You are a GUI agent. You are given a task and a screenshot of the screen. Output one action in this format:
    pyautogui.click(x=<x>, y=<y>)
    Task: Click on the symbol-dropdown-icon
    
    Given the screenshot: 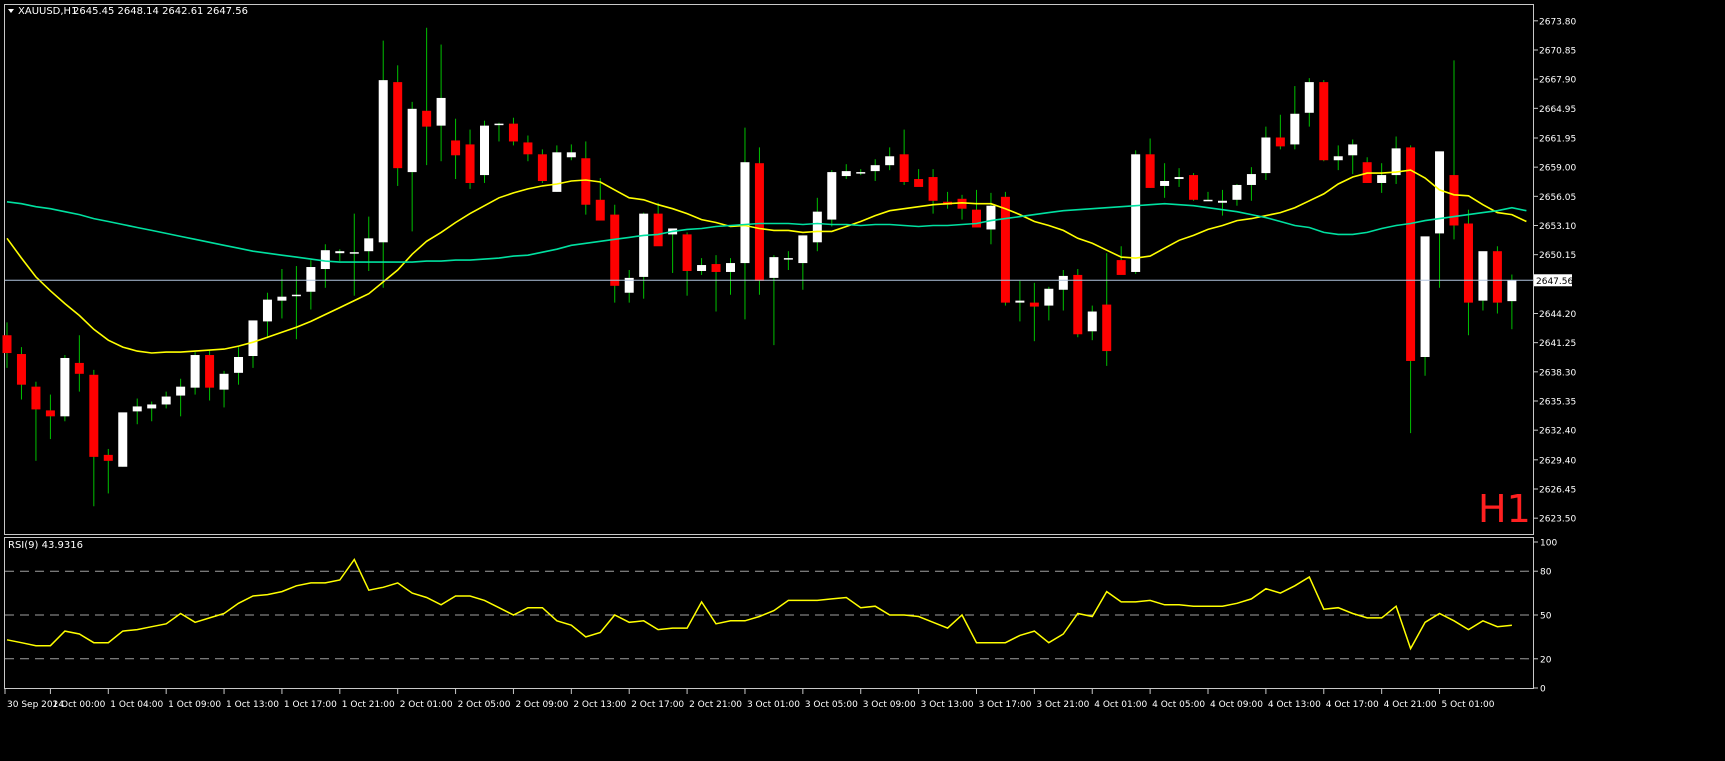 What is the action you would take?
    pyautogui.click(x=11, y=11)
    